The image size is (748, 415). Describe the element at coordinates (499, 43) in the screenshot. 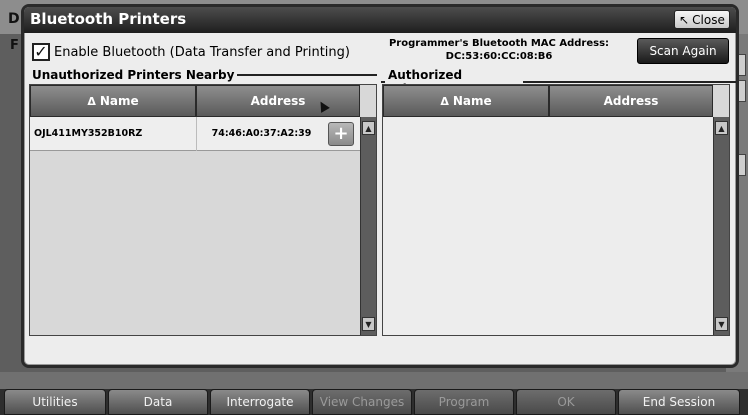

I see `mac-address-label: Programmer's Bluetooth MAC Address:` at that location.